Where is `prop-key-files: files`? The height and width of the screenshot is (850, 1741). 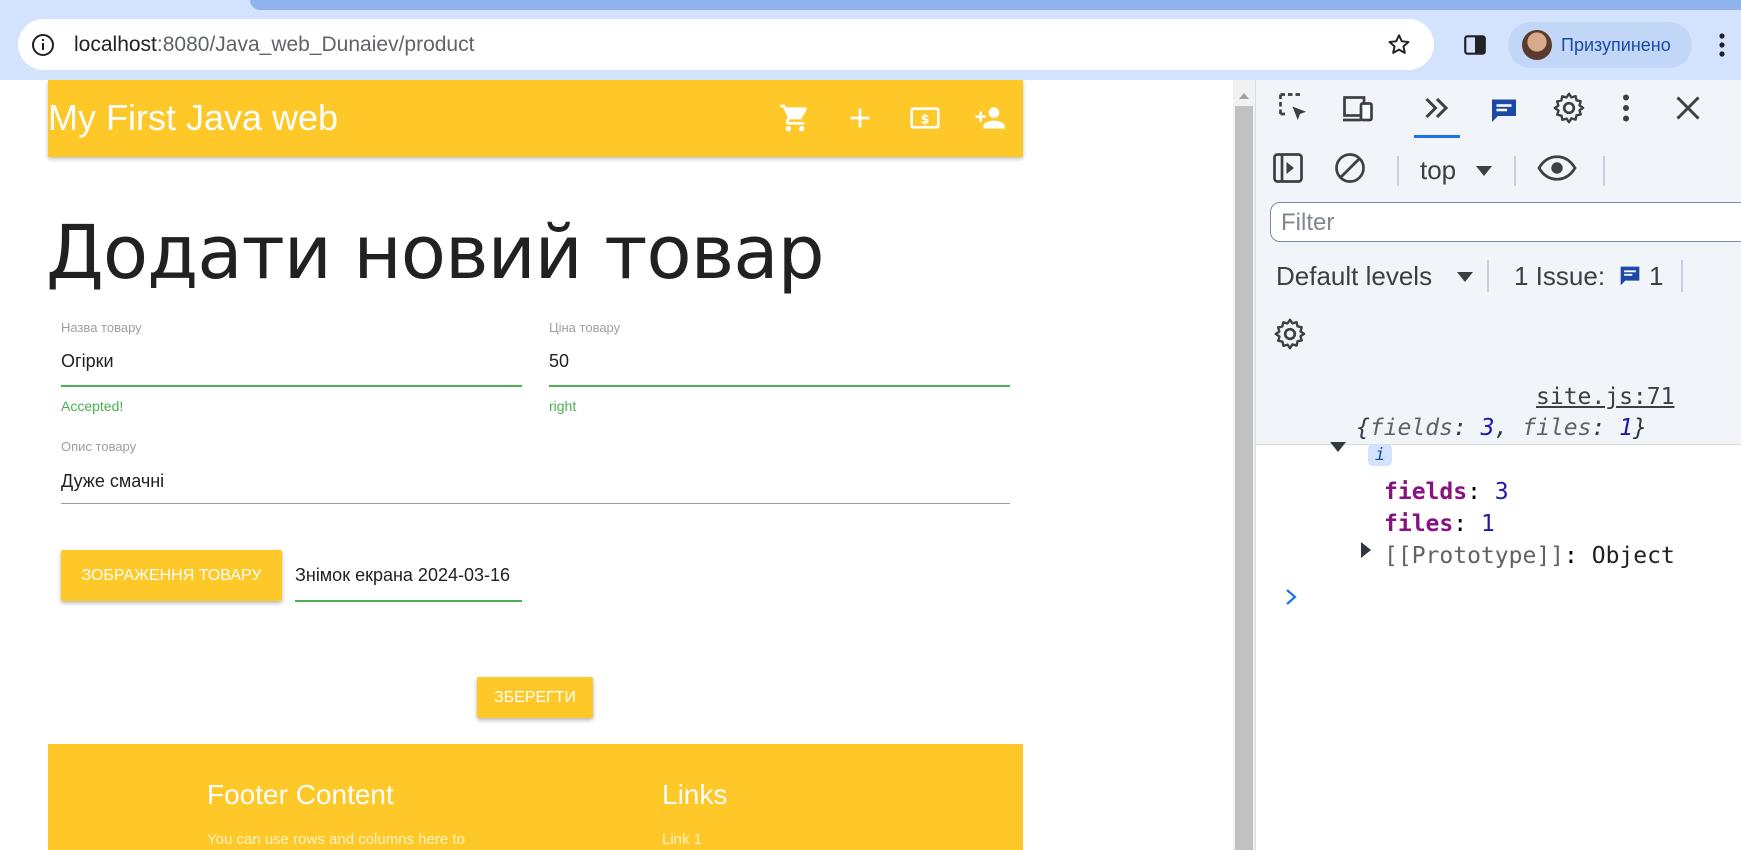
prop-key-files: files is located at coordinates (1419, 524).